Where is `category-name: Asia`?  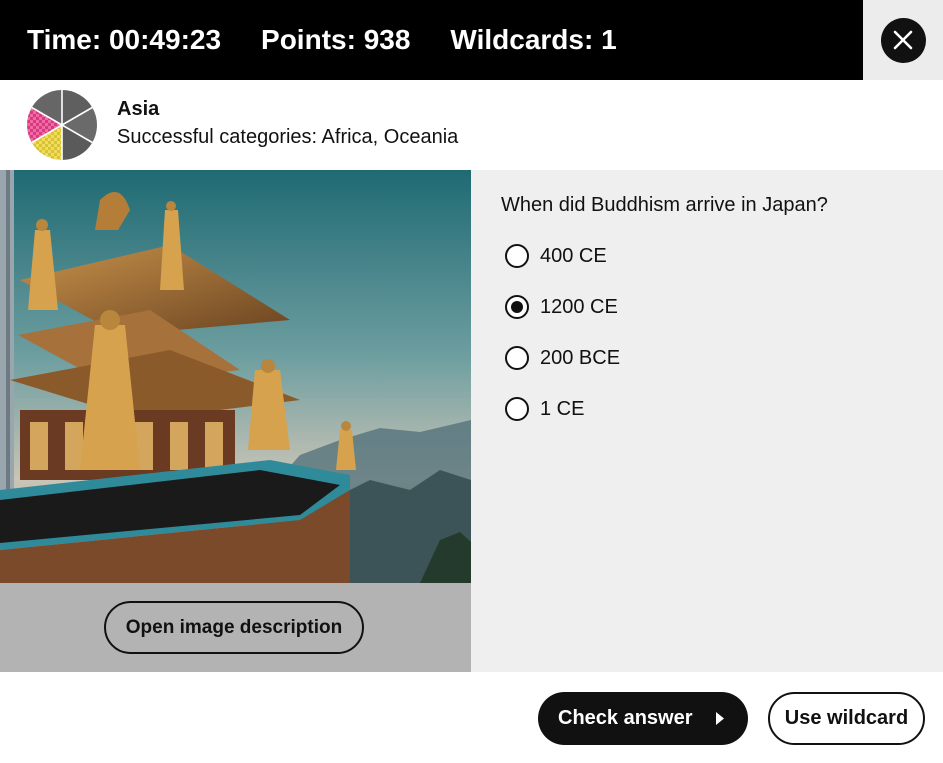
category-name: Asia is located at coordinates (138, 109).